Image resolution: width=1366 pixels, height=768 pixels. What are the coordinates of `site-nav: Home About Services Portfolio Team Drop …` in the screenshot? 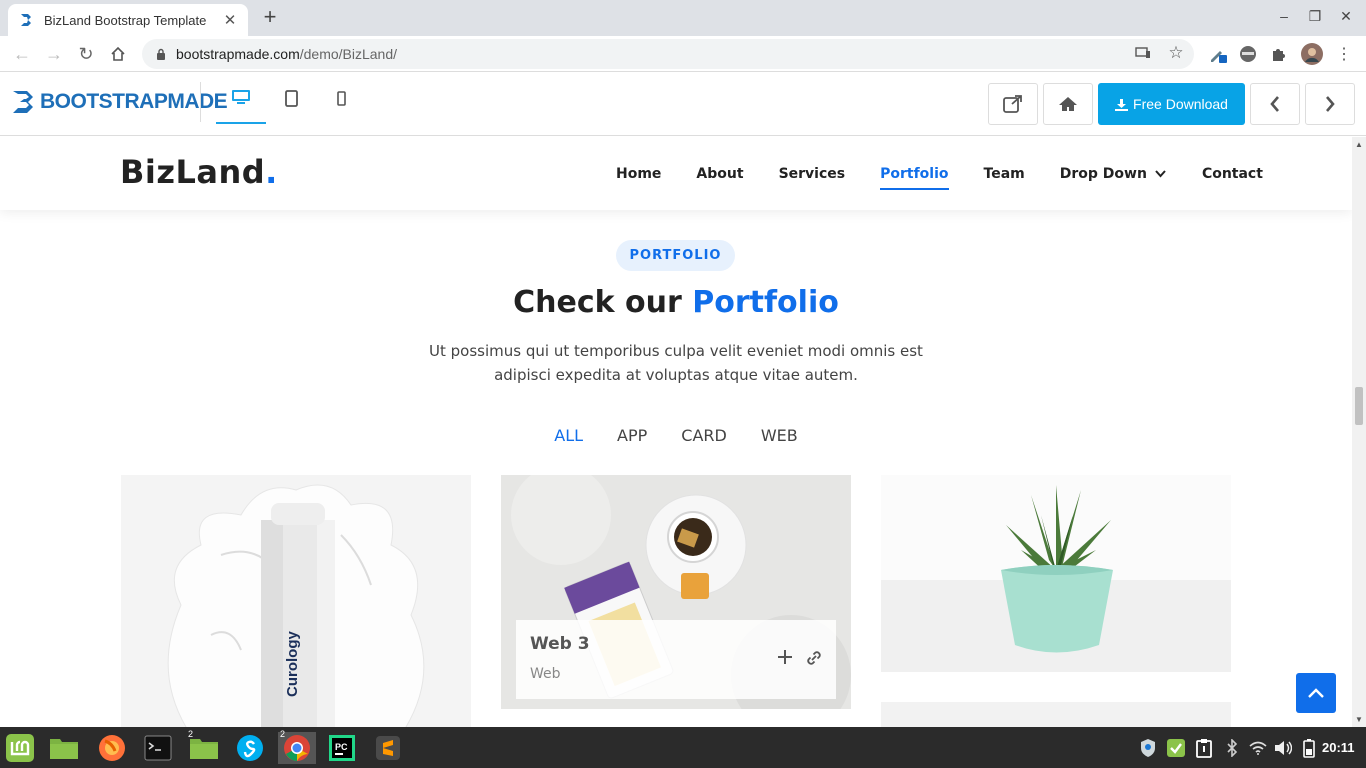 It's located at (957, 173).